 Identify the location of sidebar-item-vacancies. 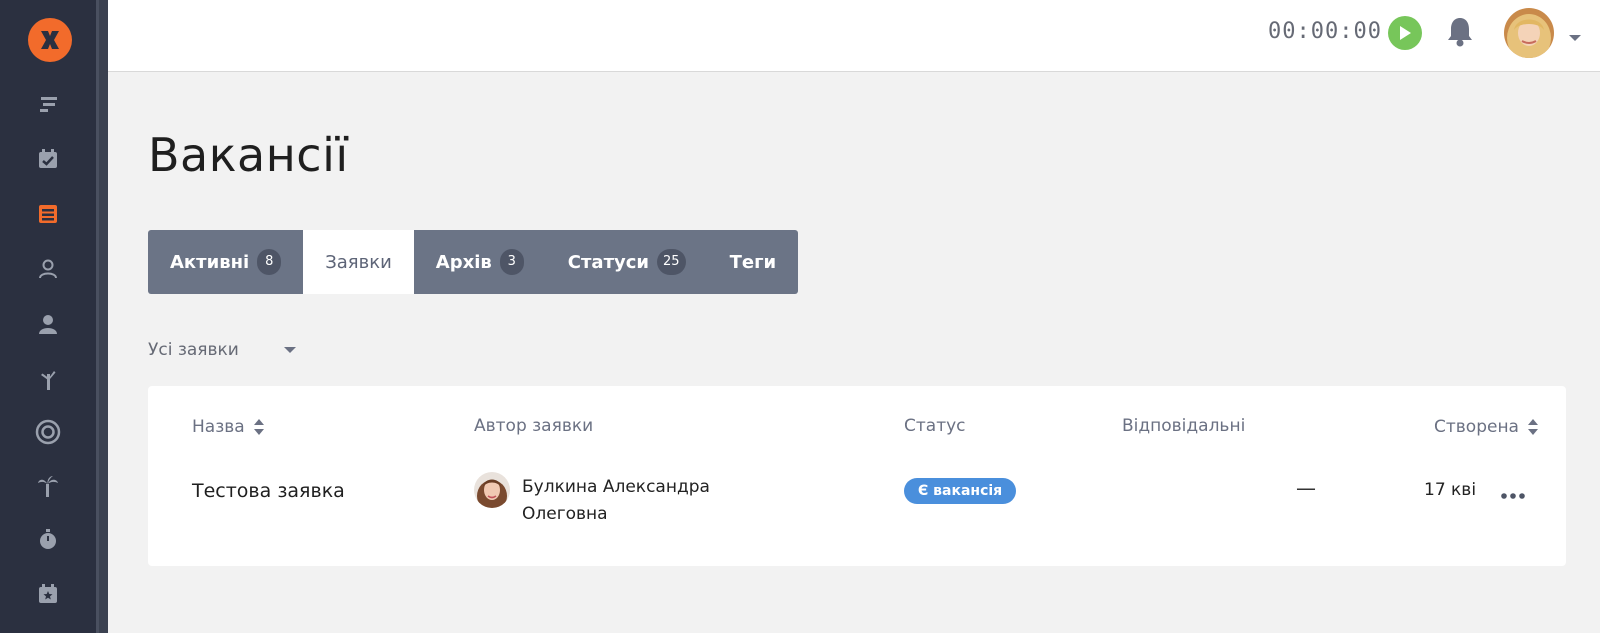
(48, 214).